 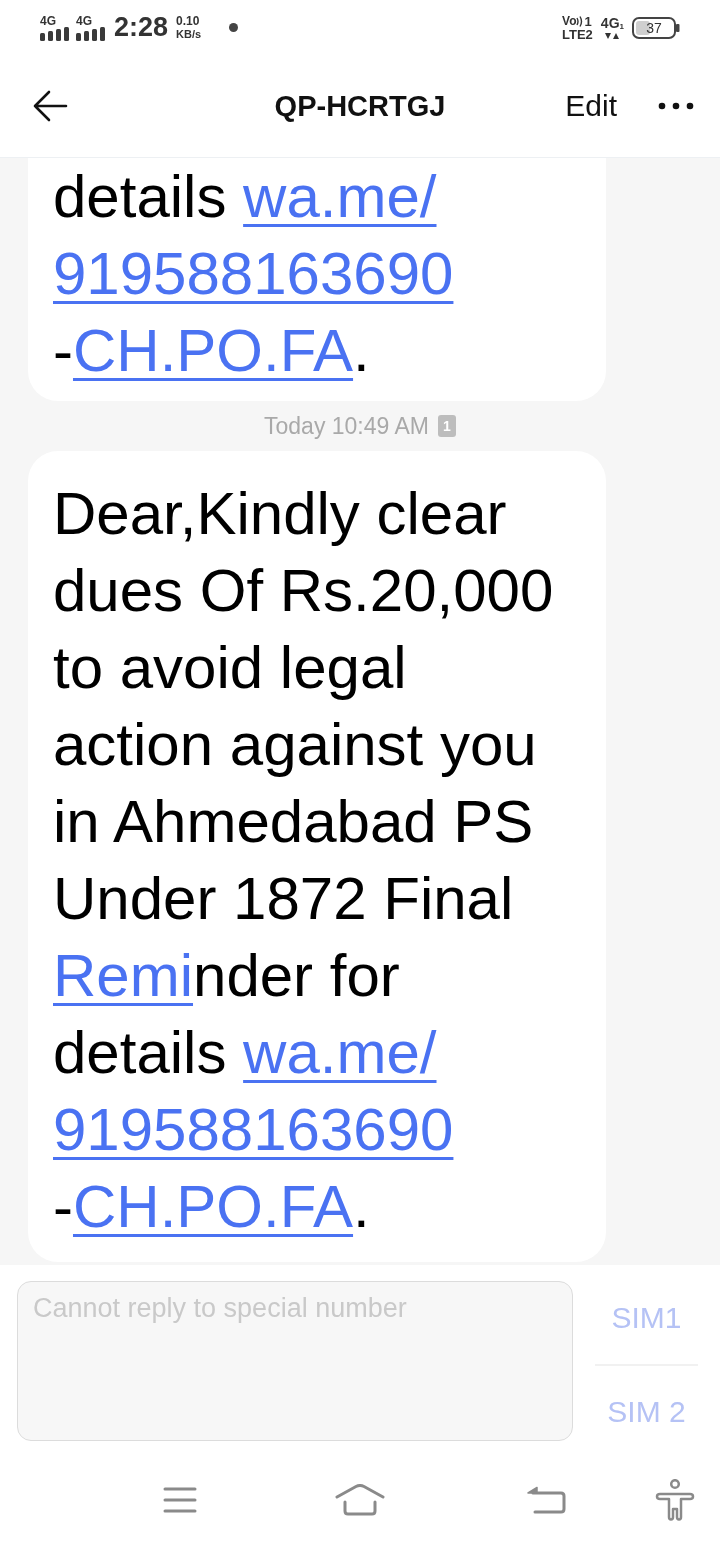 I want to click on home-button, so click(x=360, y=1499).